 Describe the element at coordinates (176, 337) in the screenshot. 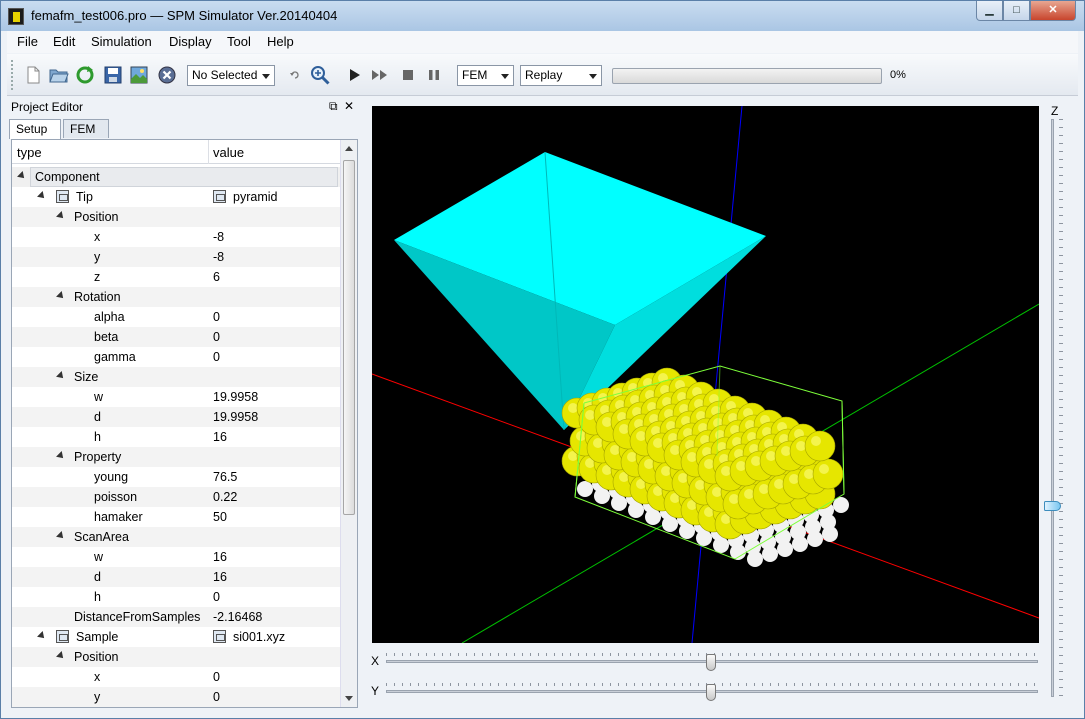

I see `tree-row-beta: beta 0` at that location.